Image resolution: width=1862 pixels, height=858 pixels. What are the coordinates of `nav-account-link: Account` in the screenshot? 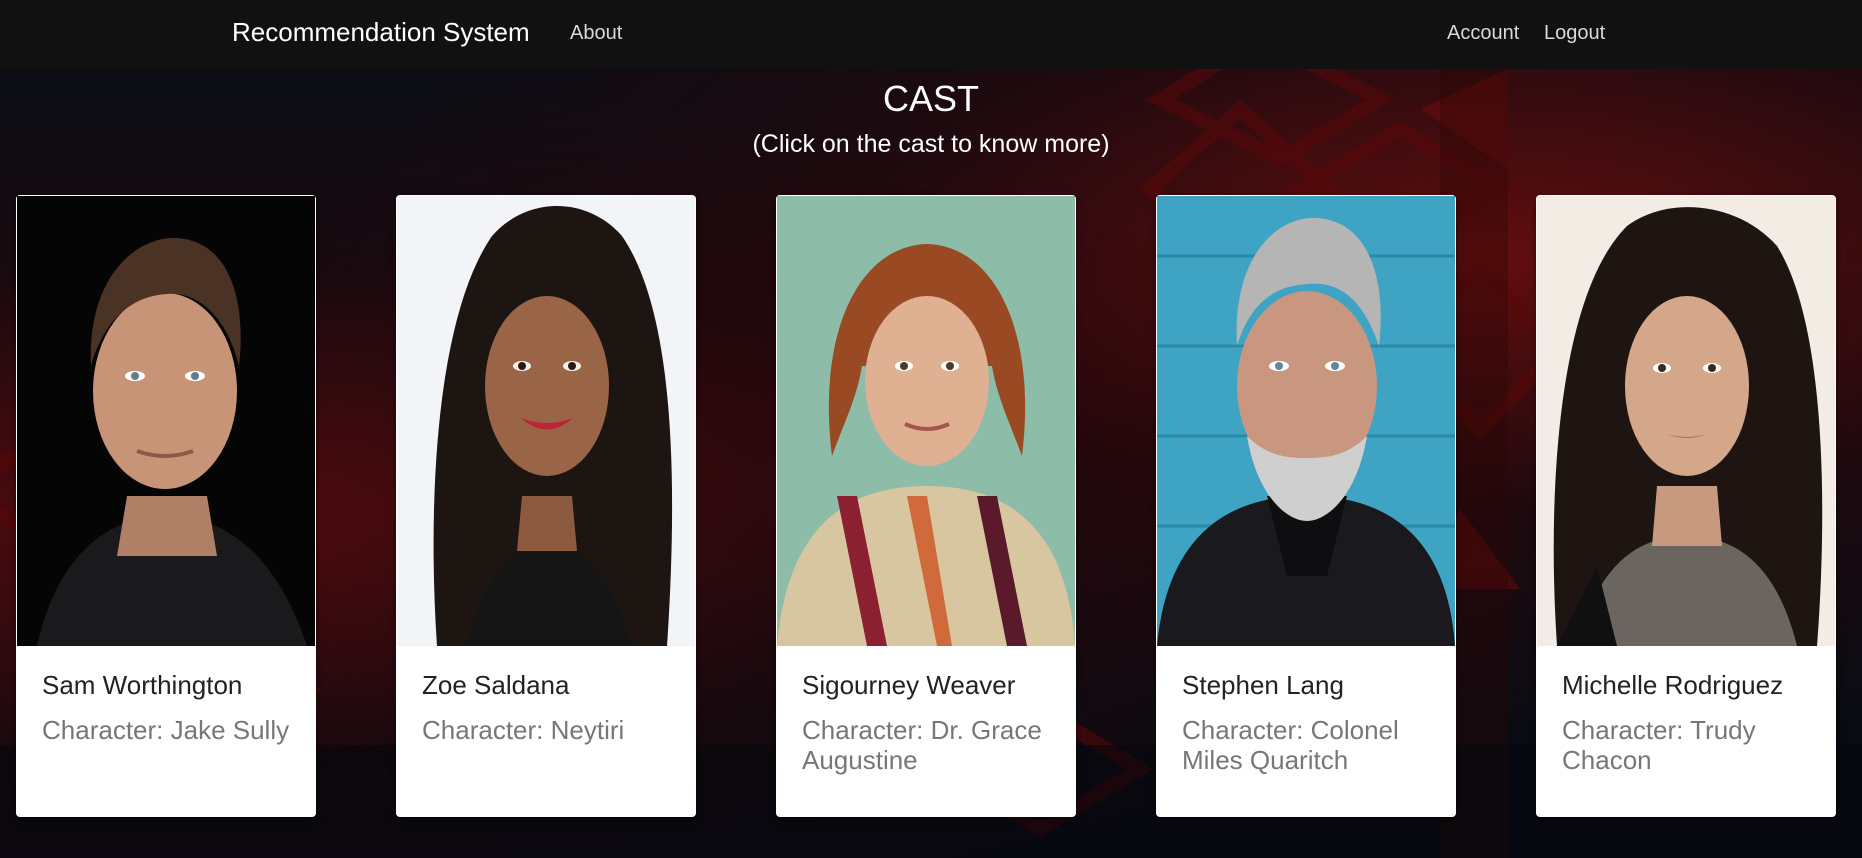 It's located at (1483, 33).